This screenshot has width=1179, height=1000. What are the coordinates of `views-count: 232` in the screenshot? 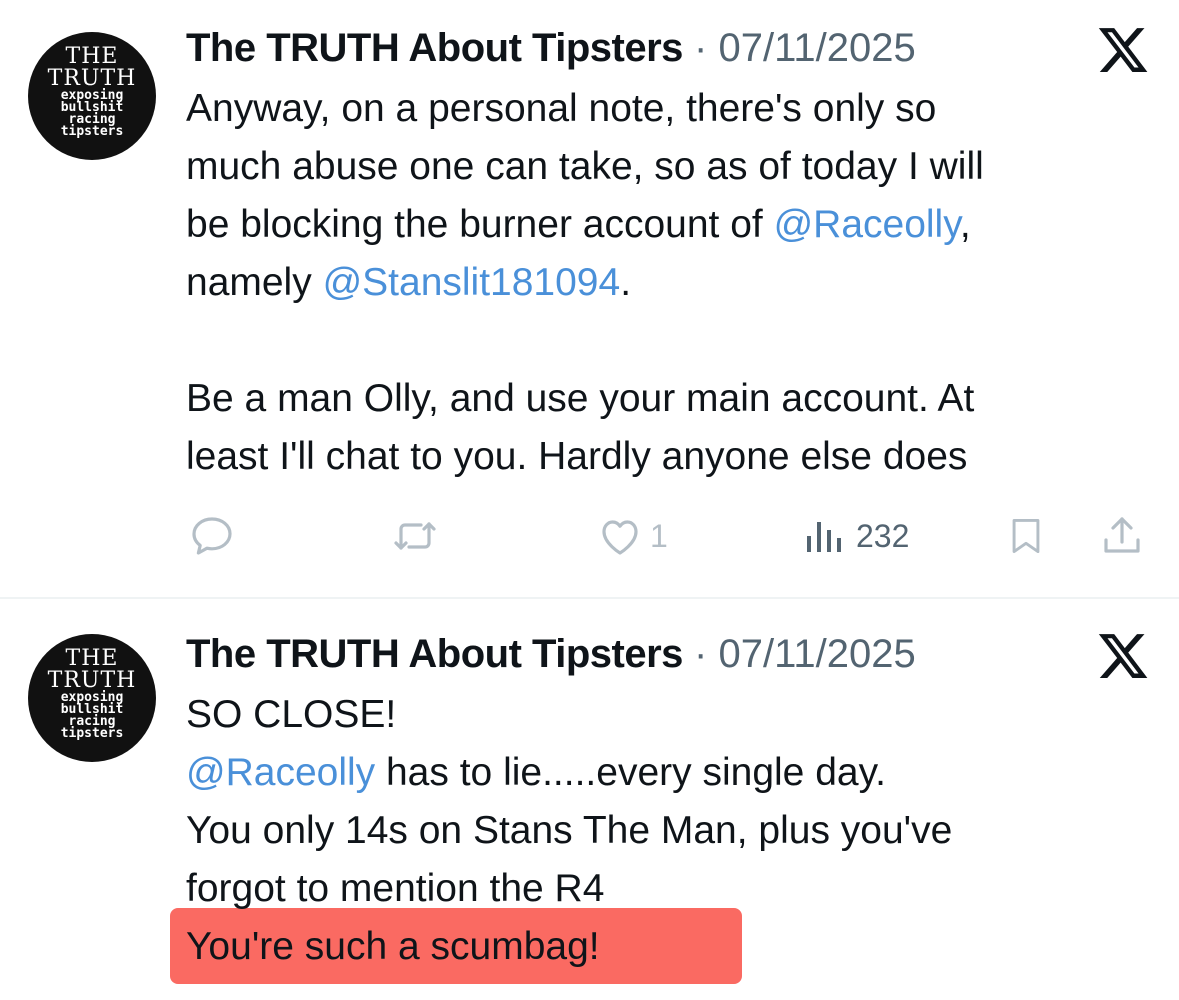 It's located at (883, 535).